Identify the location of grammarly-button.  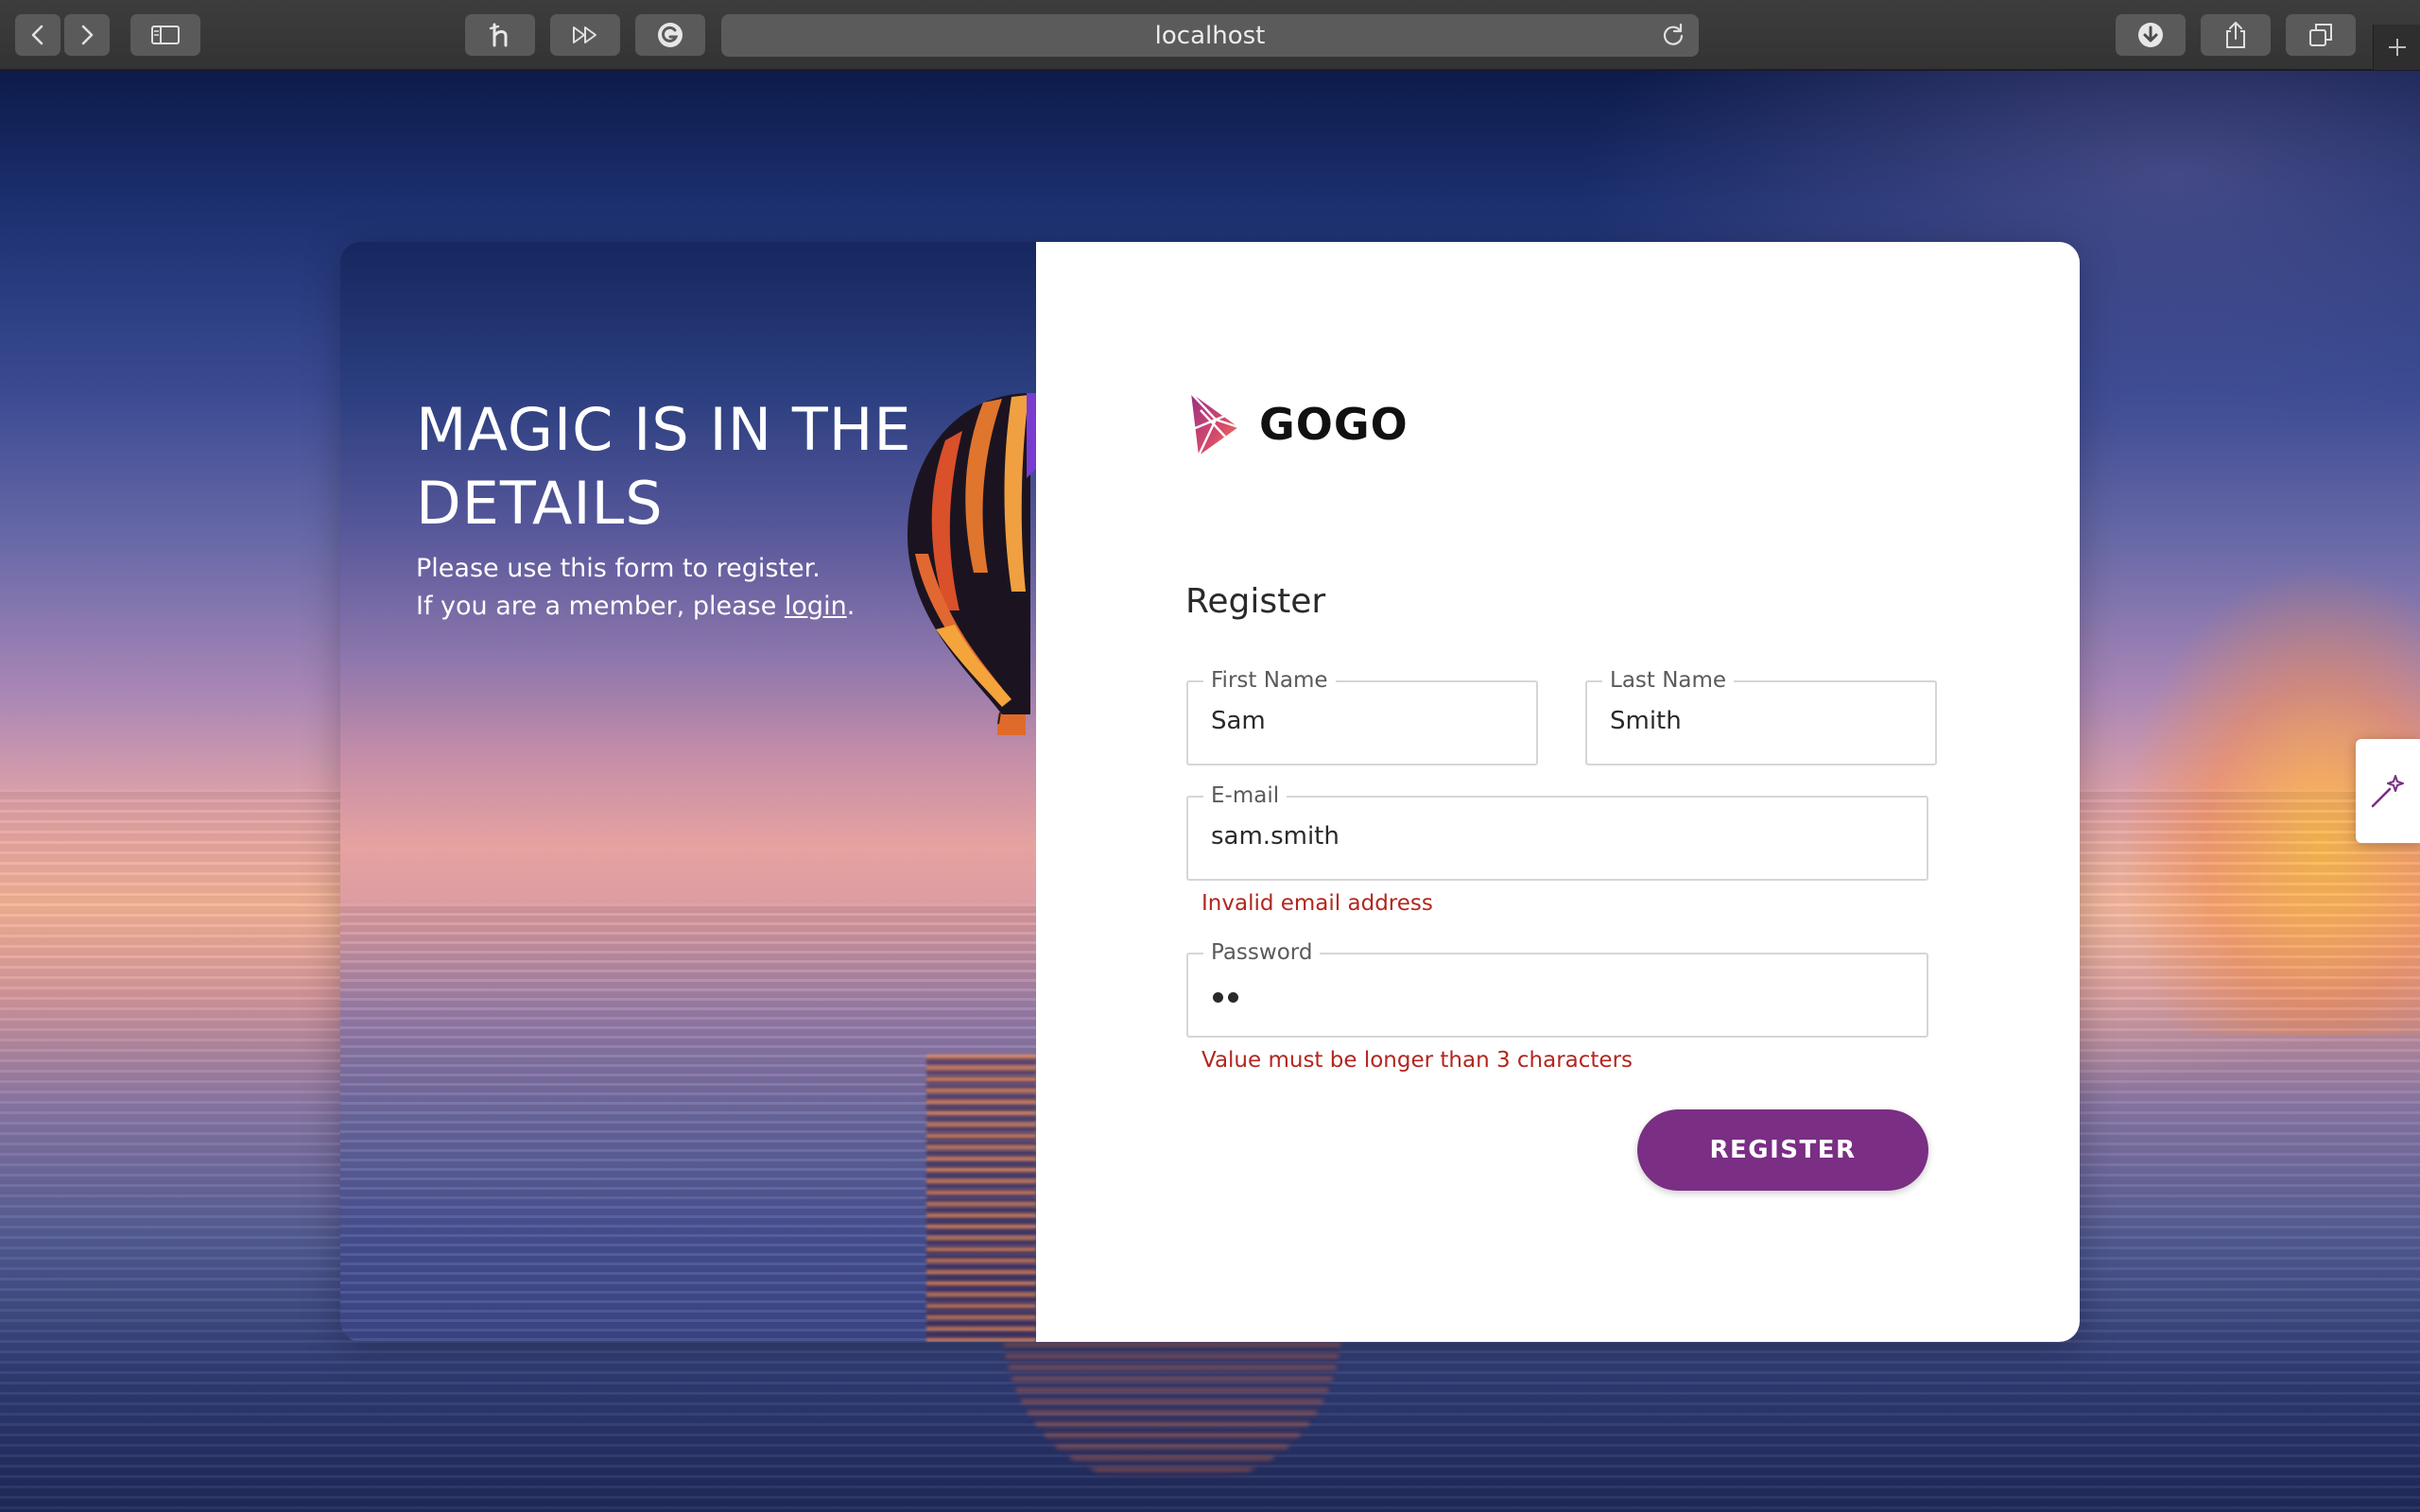
(670, 35).